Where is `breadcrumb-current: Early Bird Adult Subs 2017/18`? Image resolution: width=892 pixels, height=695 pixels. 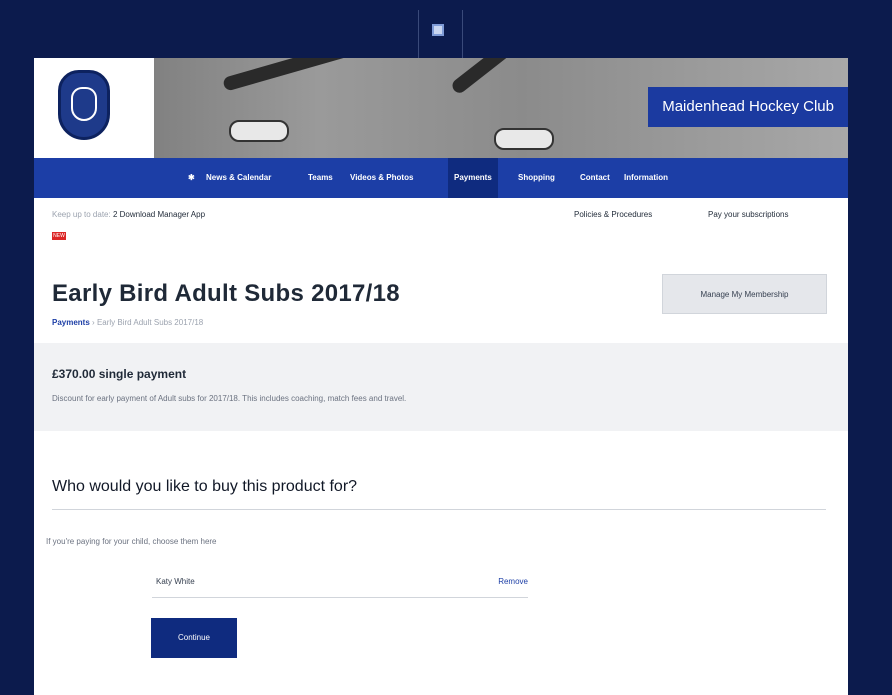 breadcrumb-current: Early Bird Adult Subs 2017/18 is located at coordinates (150, 322).